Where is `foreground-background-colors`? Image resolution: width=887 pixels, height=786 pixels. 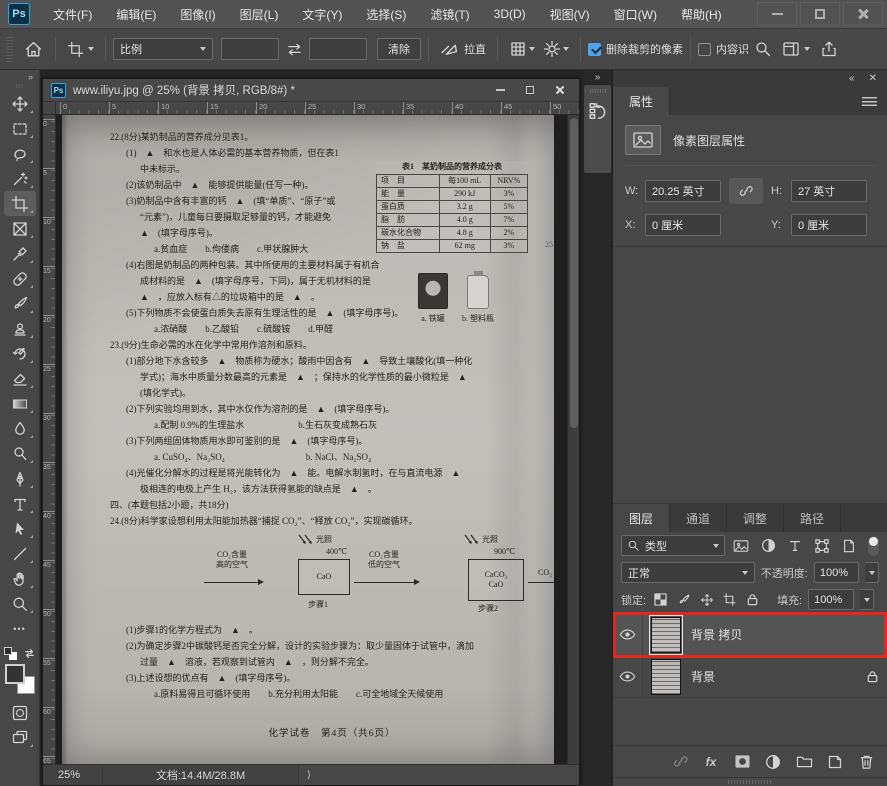
foreground-background-colors is located at coordinates (19, 679).